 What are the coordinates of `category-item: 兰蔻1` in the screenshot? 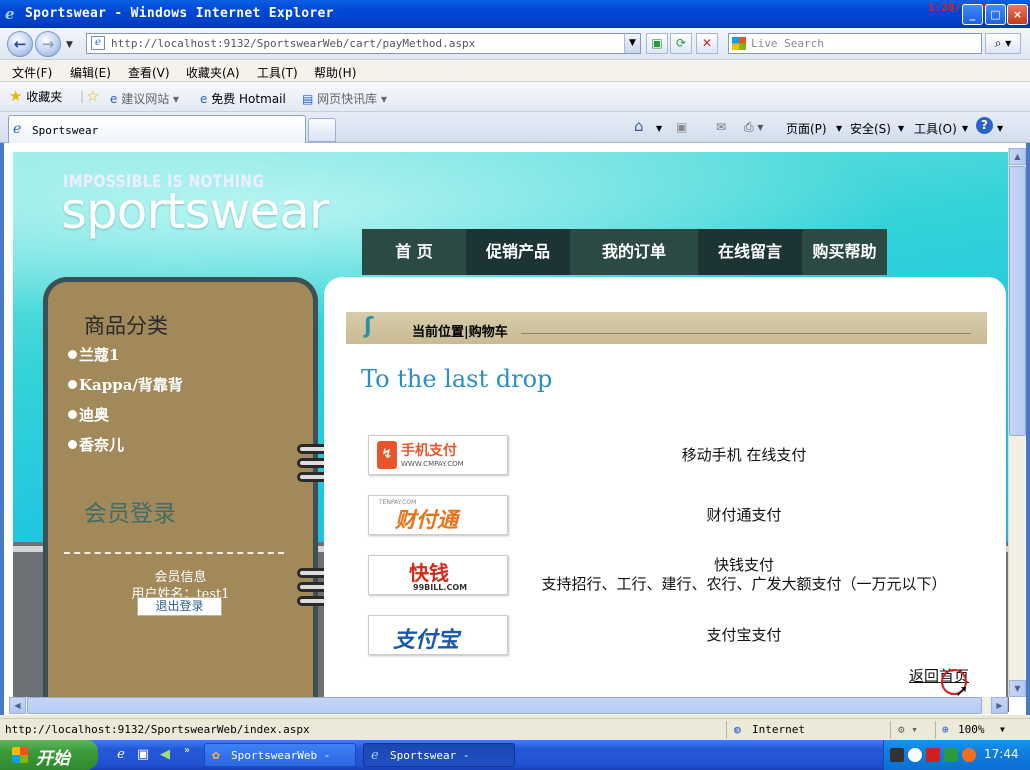 It's located at (93, 354).